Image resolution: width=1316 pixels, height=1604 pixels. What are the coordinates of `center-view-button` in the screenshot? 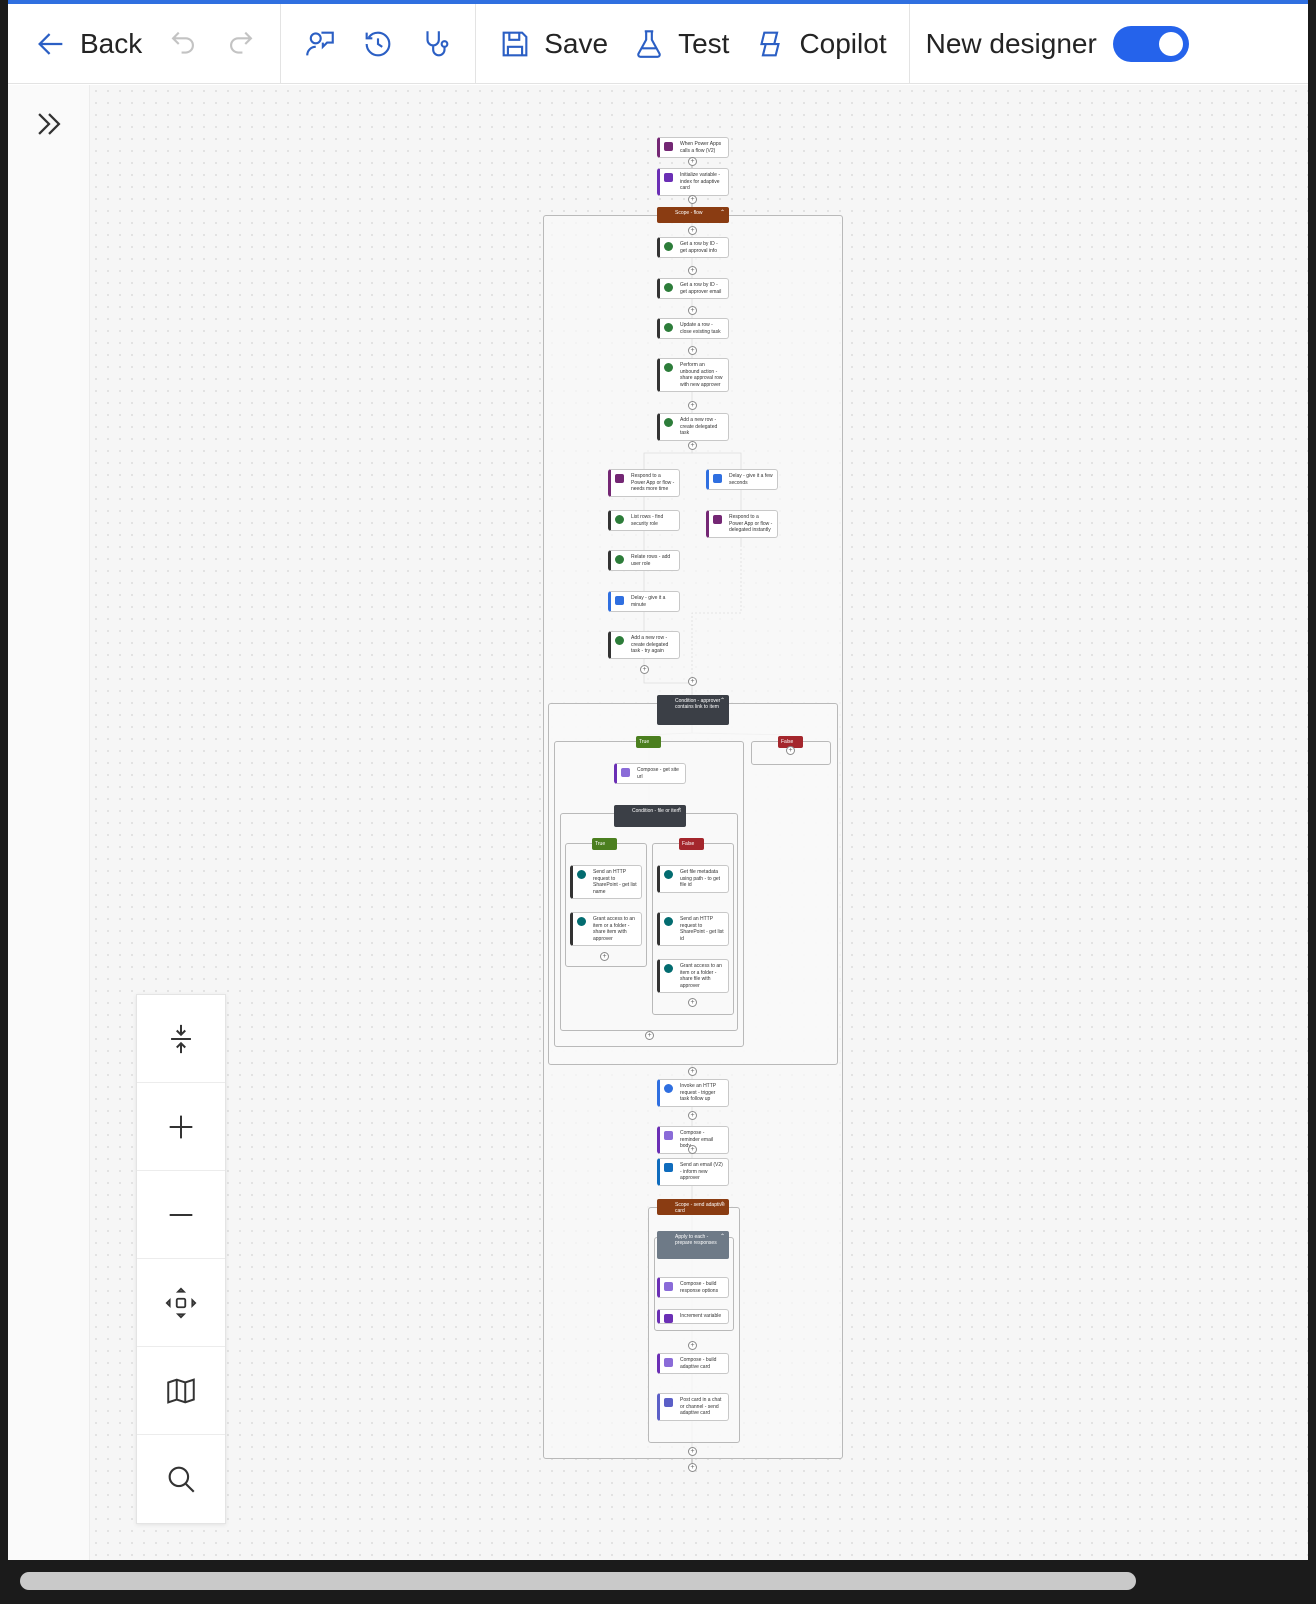 It's located at (181, 1303).